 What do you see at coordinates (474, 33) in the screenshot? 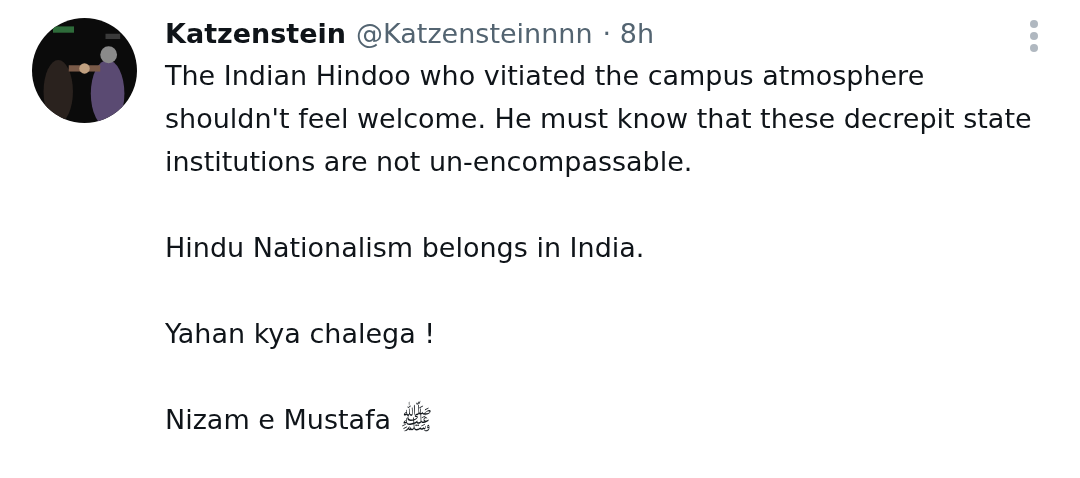
I see `author-handle: @Katzensteinnnn` at bounding box center [474, 33].